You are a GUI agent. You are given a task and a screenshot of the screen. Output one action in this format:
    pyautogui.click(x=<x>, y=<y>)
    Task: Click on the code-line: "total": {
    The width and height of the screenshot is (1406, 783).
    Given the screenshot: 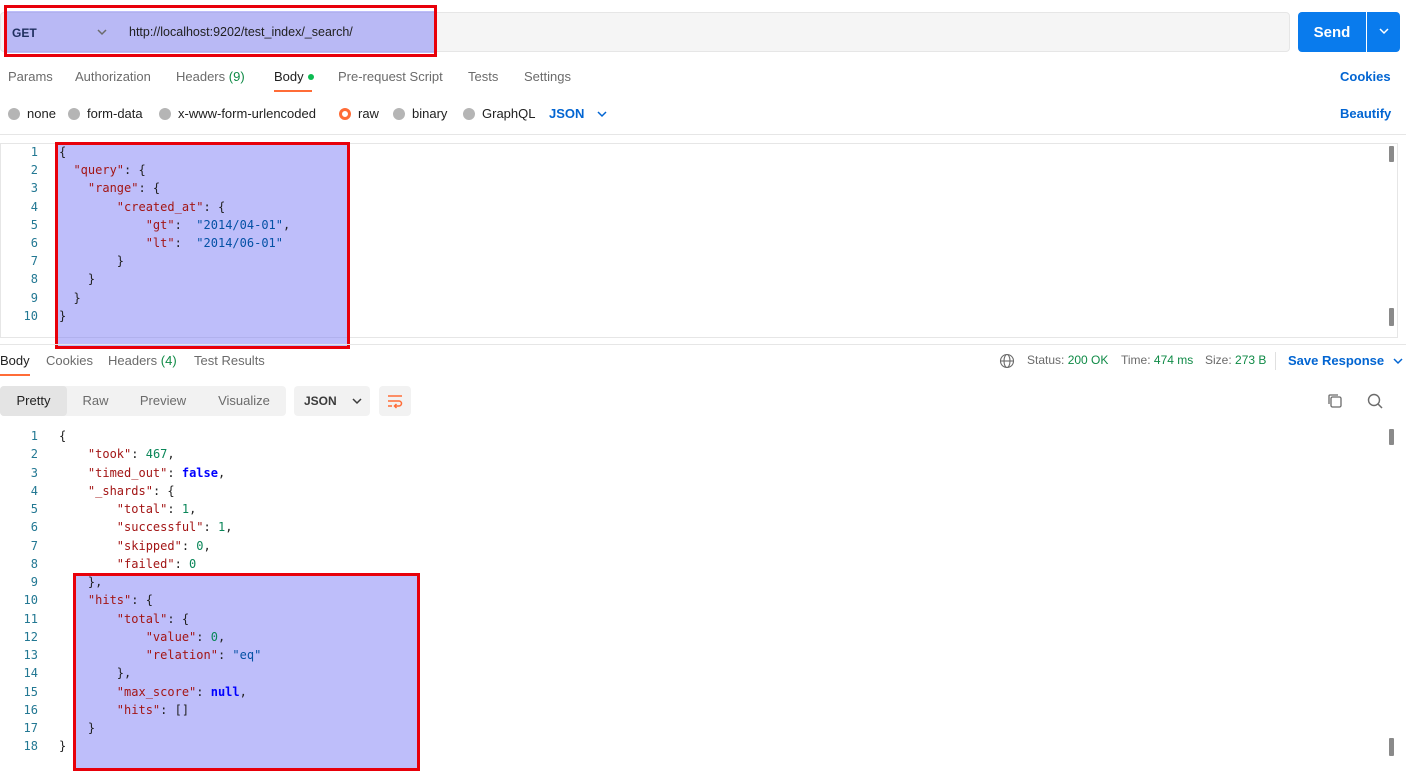 What is the action you would take?
    pyautogui.click(x=124, y=619)
    